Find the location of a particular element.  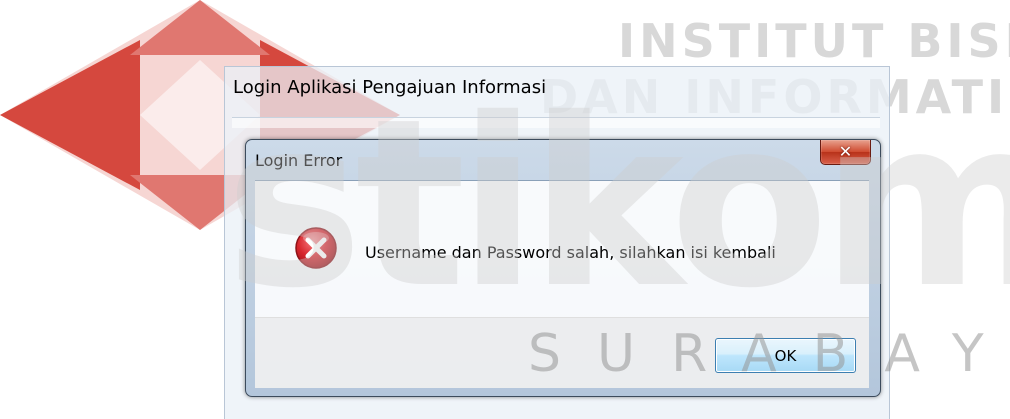

logo-segment-top is located at coordinates (200, 27).